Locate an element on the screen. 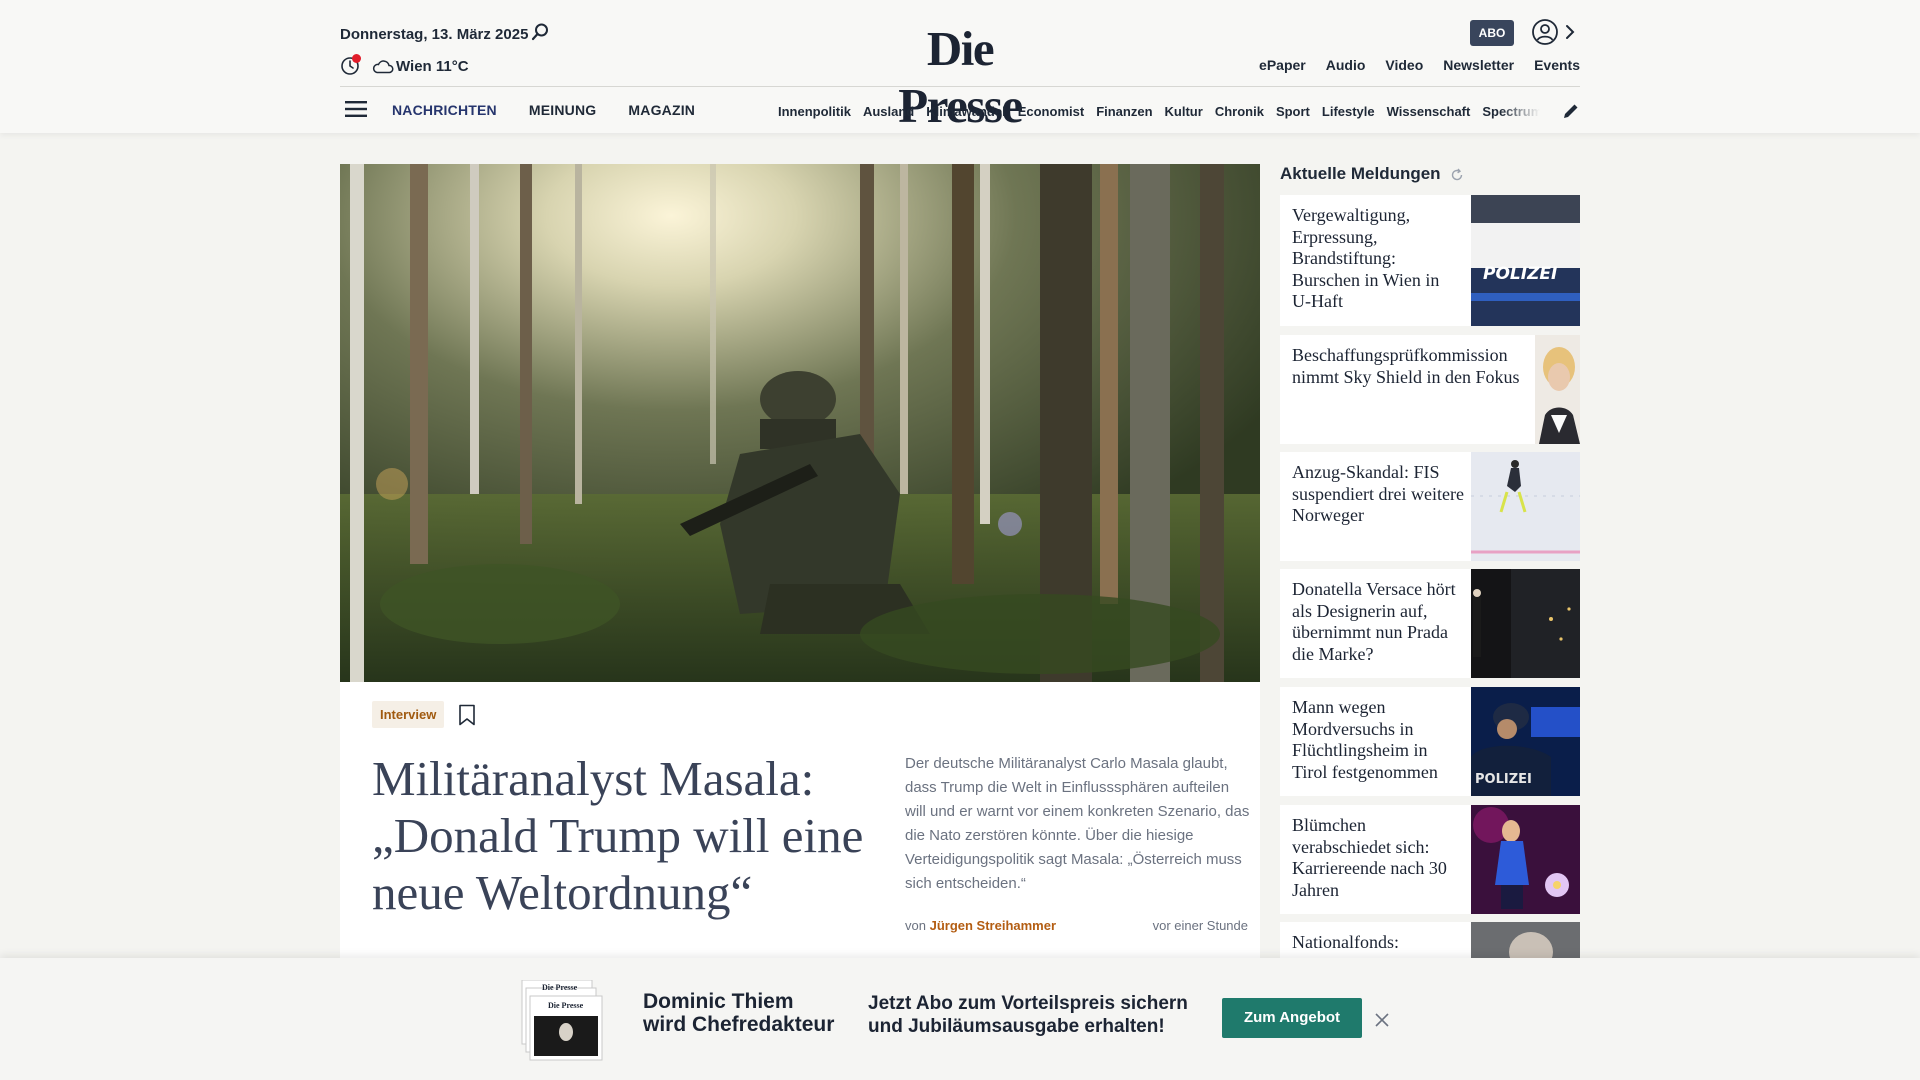 The image size is (1920, 1080). refresh-icon is located at coordinates (1457, 174).